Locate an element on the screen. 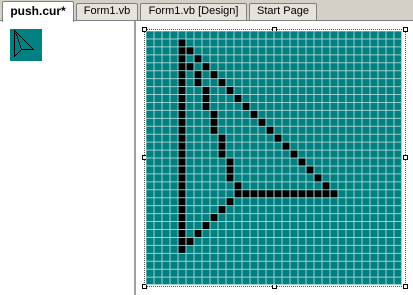 This screenshot has height=295, width=413. tab-form1-design: Form1.vb [Design] is located at coordinates (193, 11).